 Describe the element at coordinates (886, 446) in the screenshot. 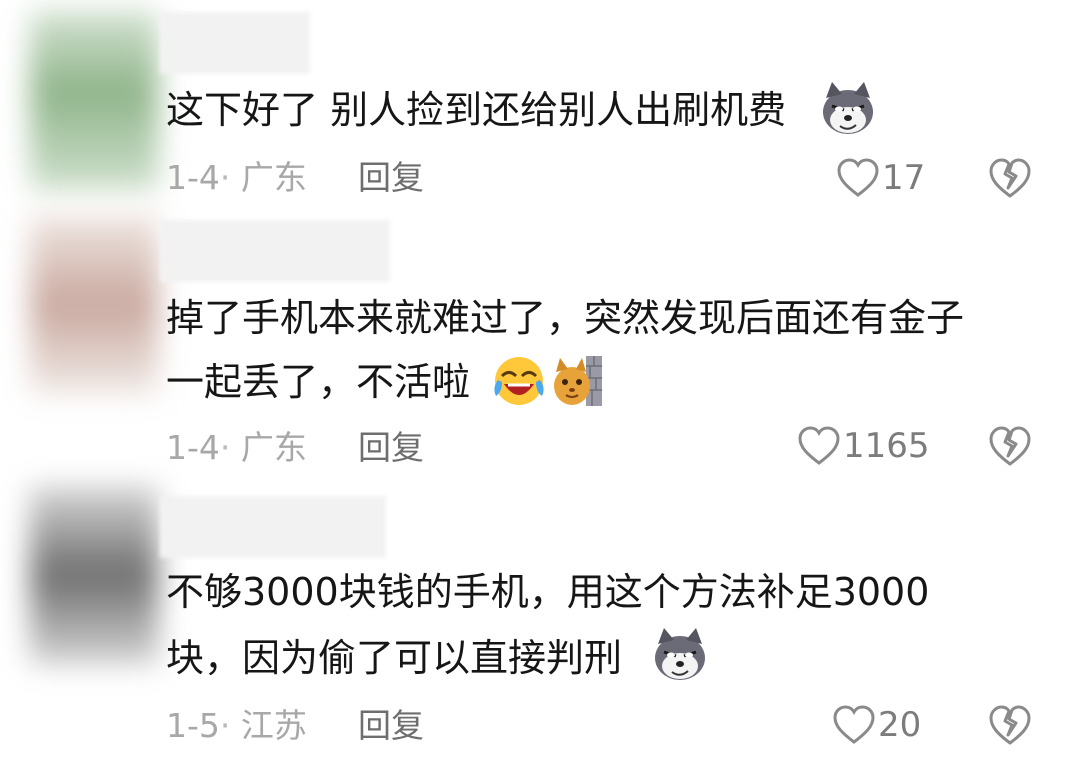

I see `like-count: 1165` at that location.